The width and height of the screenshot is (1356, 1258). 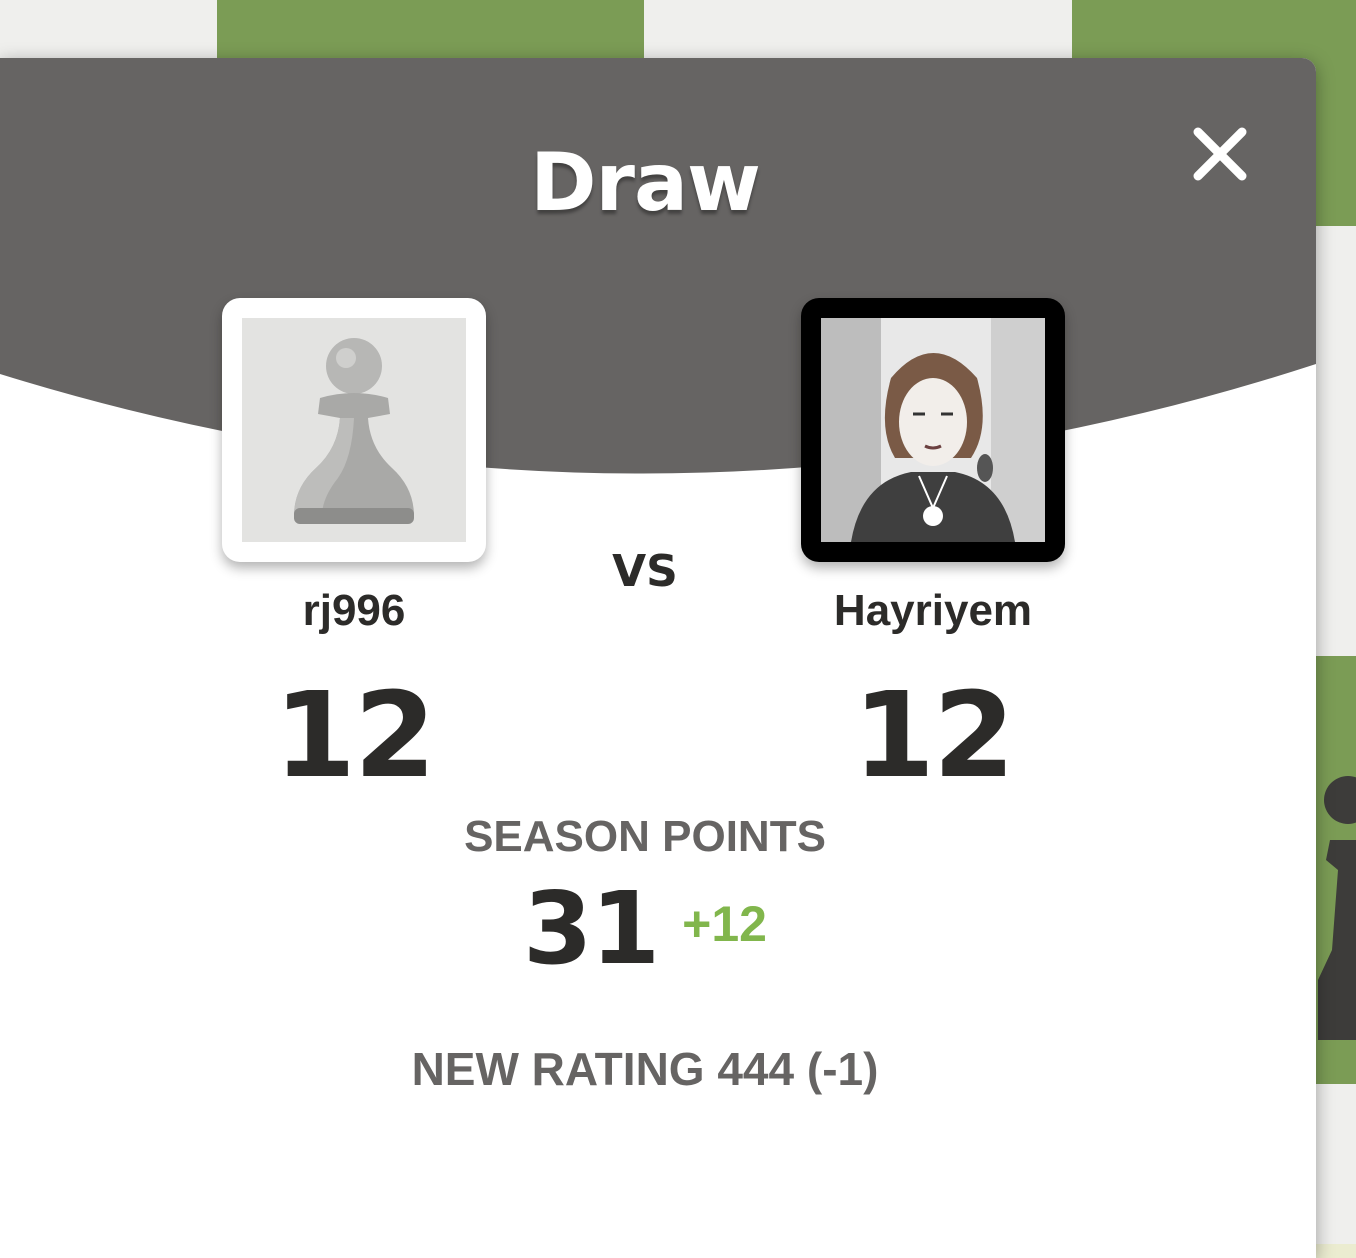 I want to click on close-icon, so click(x=1220, y=154).